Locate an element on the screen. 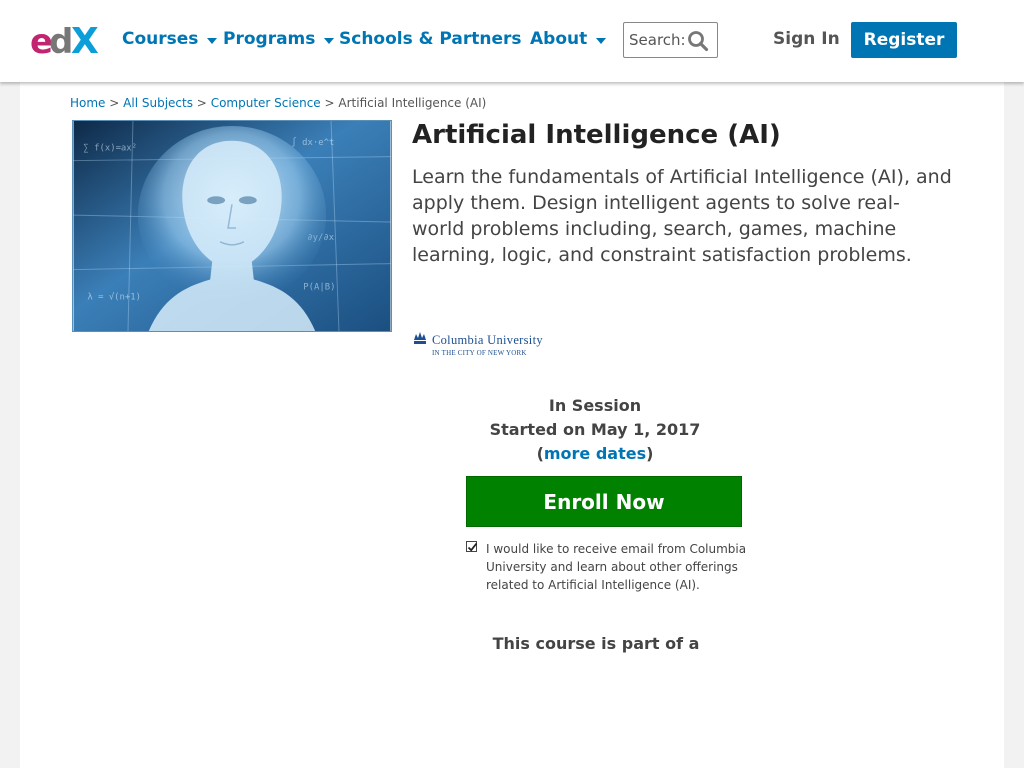 The width and height of the screenshot is (1024, 768). session-start-date: Started on May 1, 2017 is located at coordinates (595, 429).